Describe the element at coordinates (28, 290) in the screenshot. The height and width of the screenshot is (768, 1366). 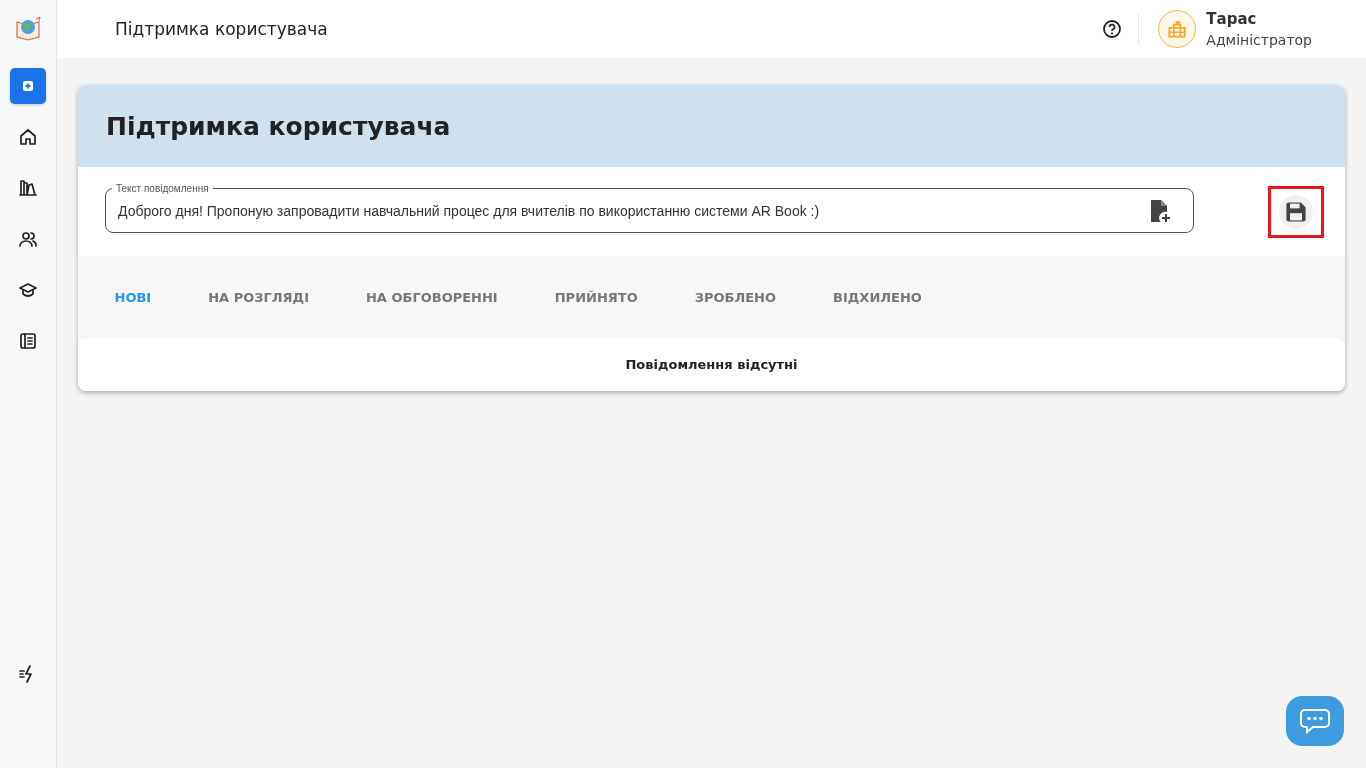
I see `graduation-cap-icon` at that location.